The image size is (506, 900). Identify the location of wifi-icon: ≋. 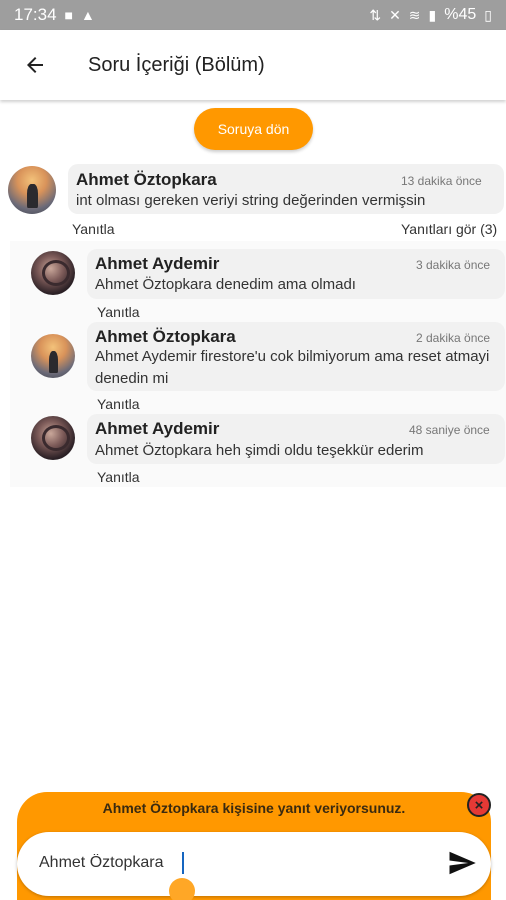
(414, 14).